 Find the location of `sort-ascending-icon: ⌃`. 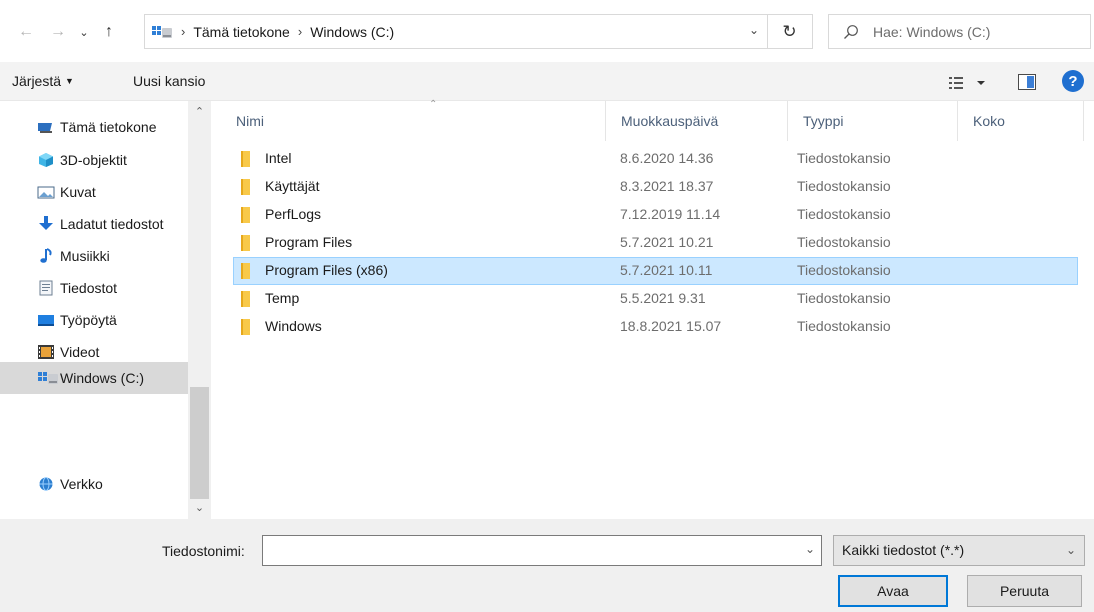

sort-ascending-icon: ⌃ is located at coordinates (433, 104).